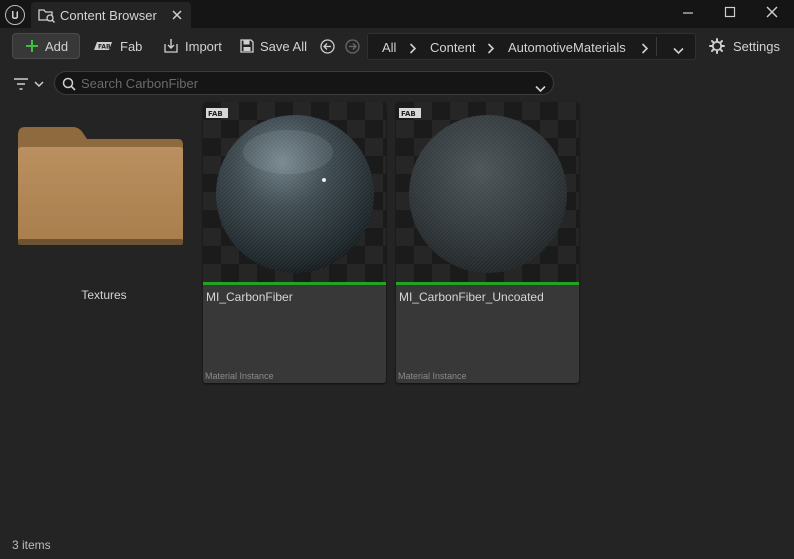 This screenshot has width=794, height=559. I want to click on minimize-icon, so click(688, 13).